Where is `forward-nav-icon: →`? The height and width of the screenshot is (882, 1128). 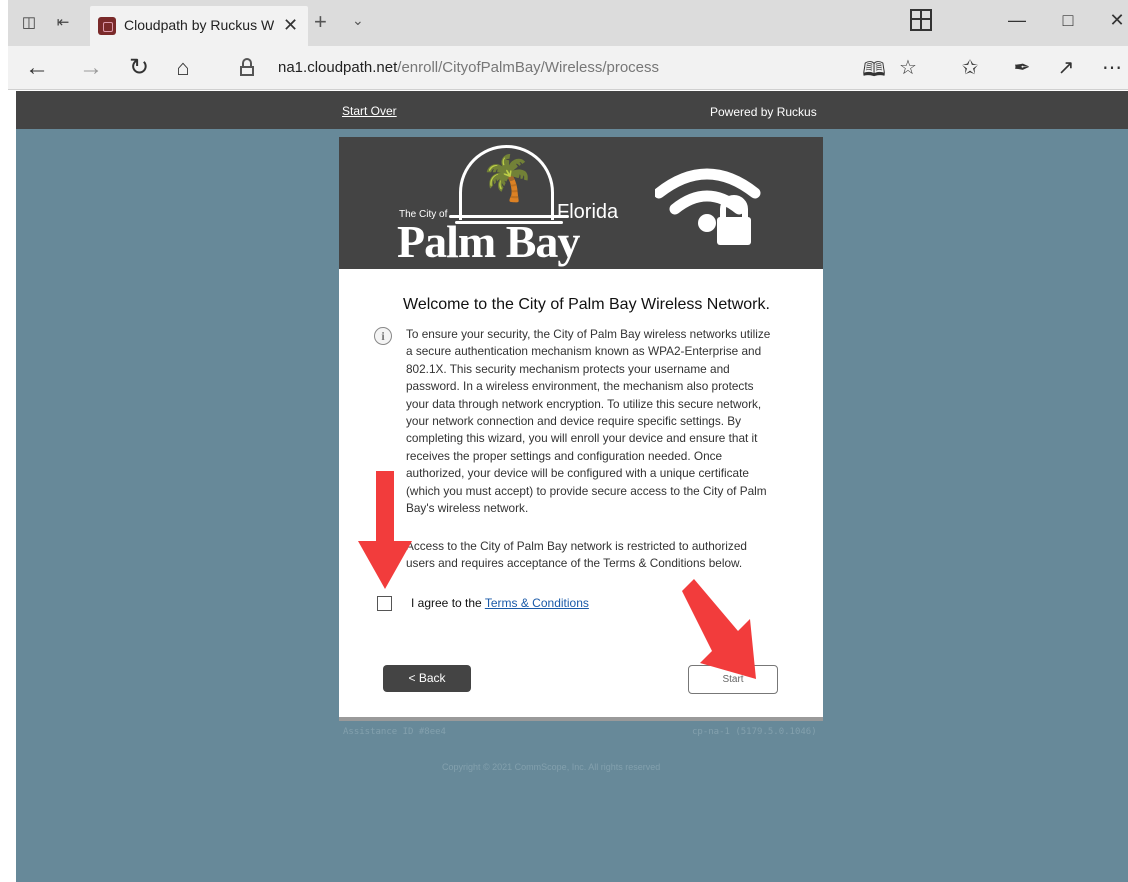 forward-nav-icon: → is located at coordinates (91, 68).